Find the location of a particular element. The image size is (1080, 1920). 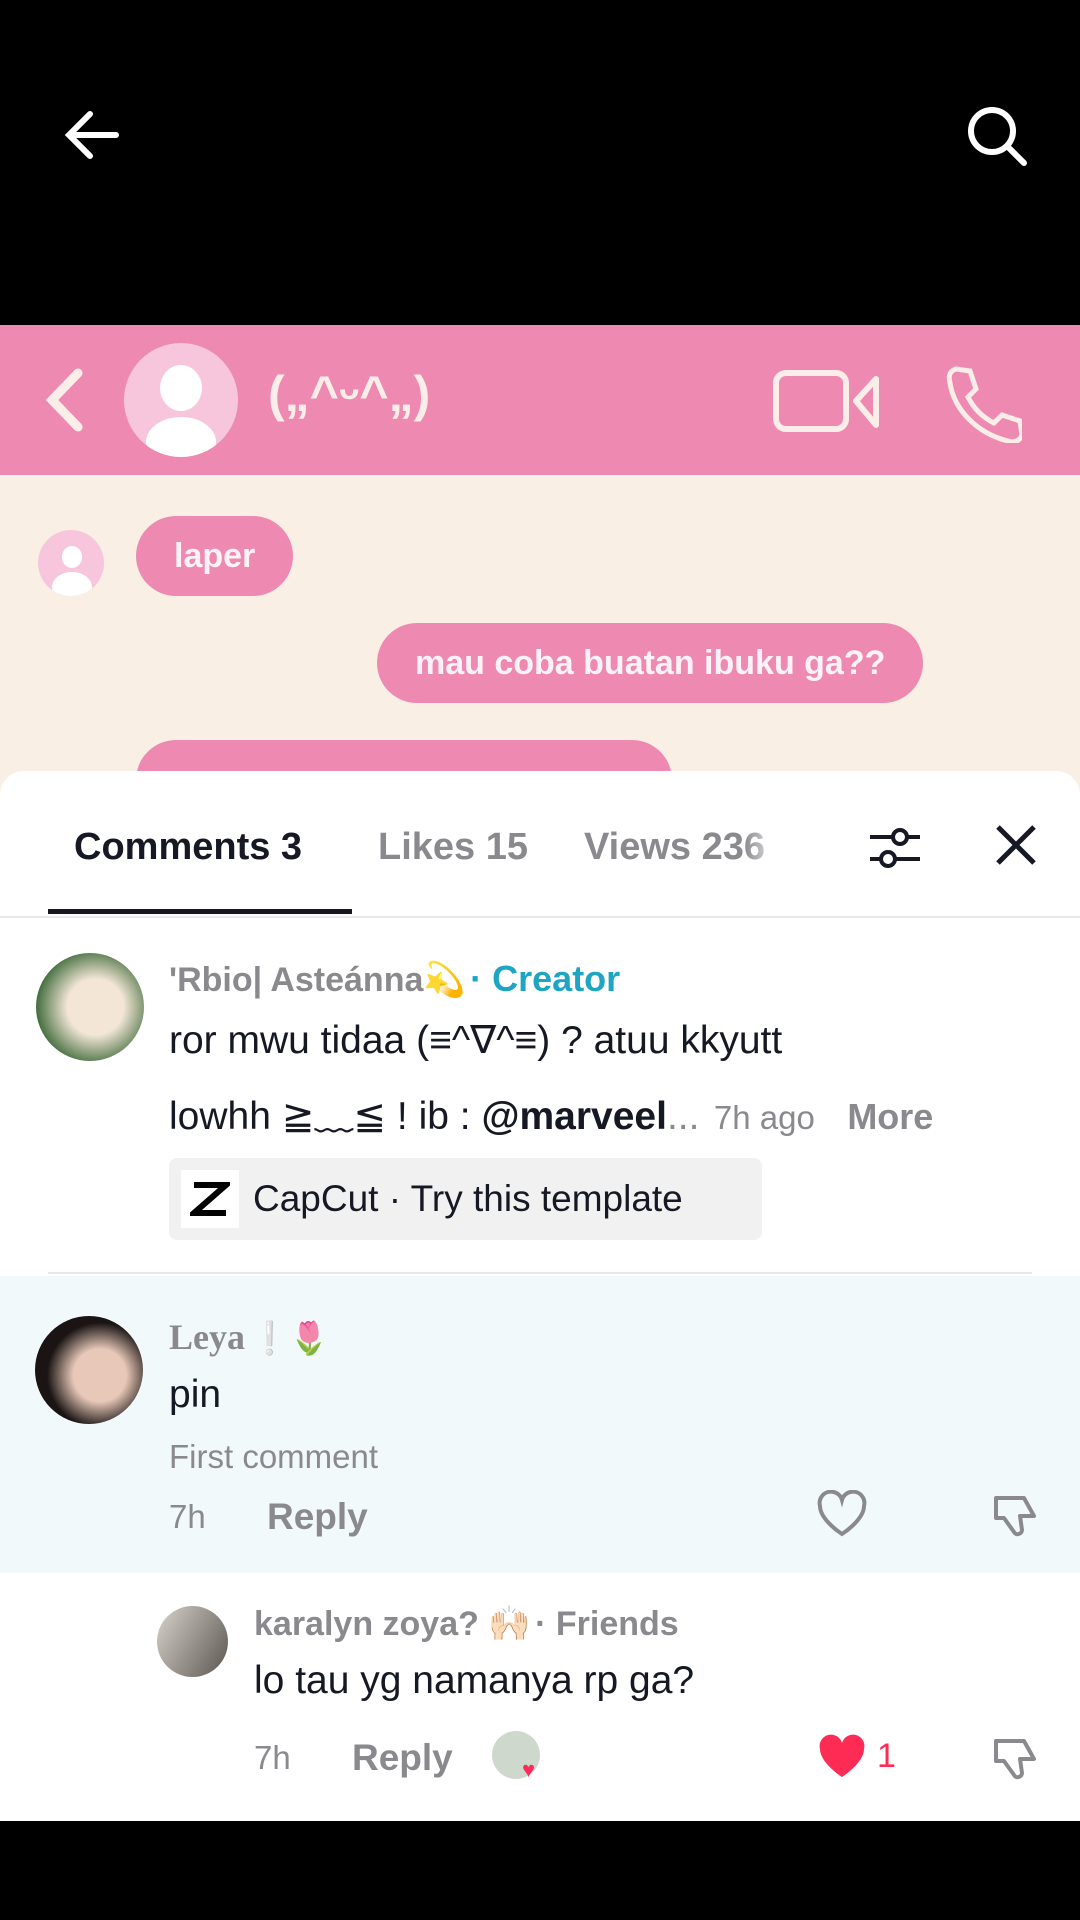

filter-icon is located at coordinates (895, 848).